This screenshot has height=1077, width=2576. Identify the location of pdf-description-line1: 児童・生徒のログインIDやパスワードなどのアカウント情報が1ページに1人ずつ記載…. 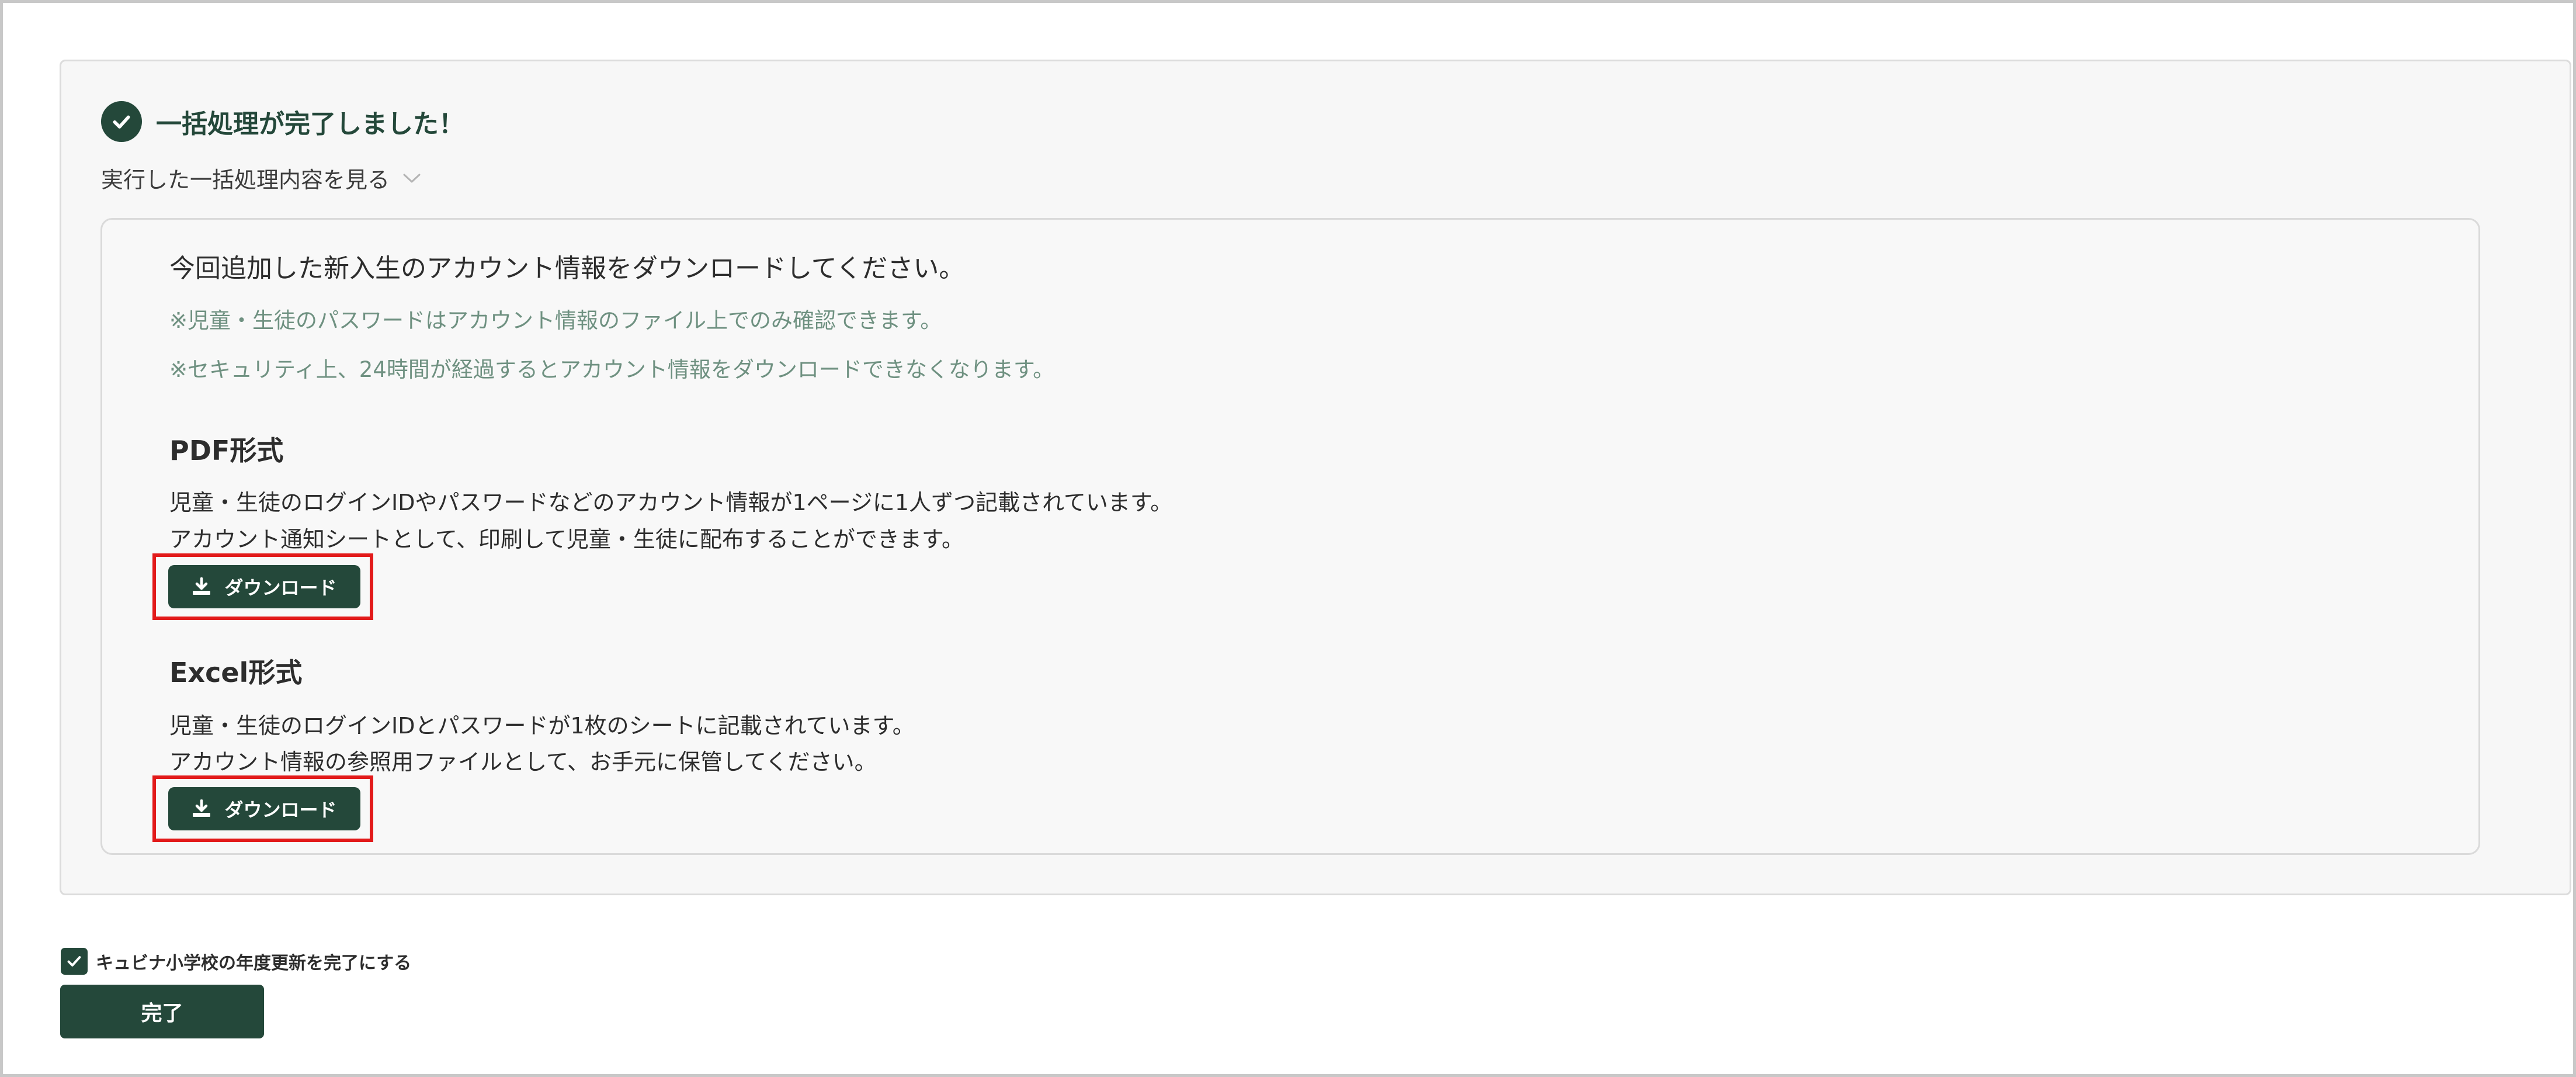
(671, 503).